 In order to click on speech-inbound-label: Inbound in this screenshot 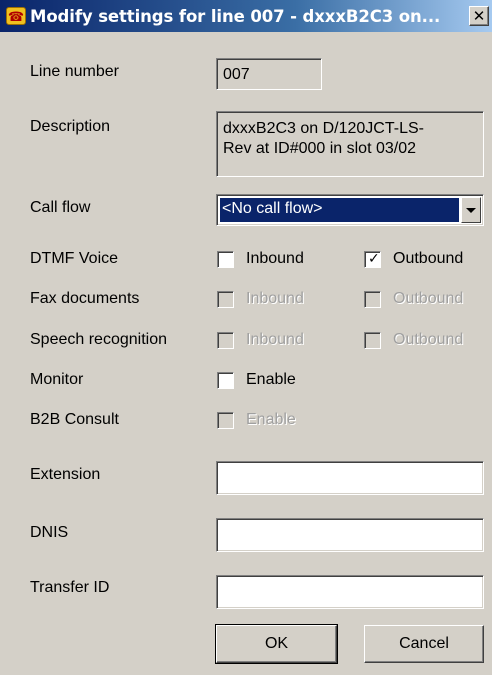, I will do `click(275, 339)`.